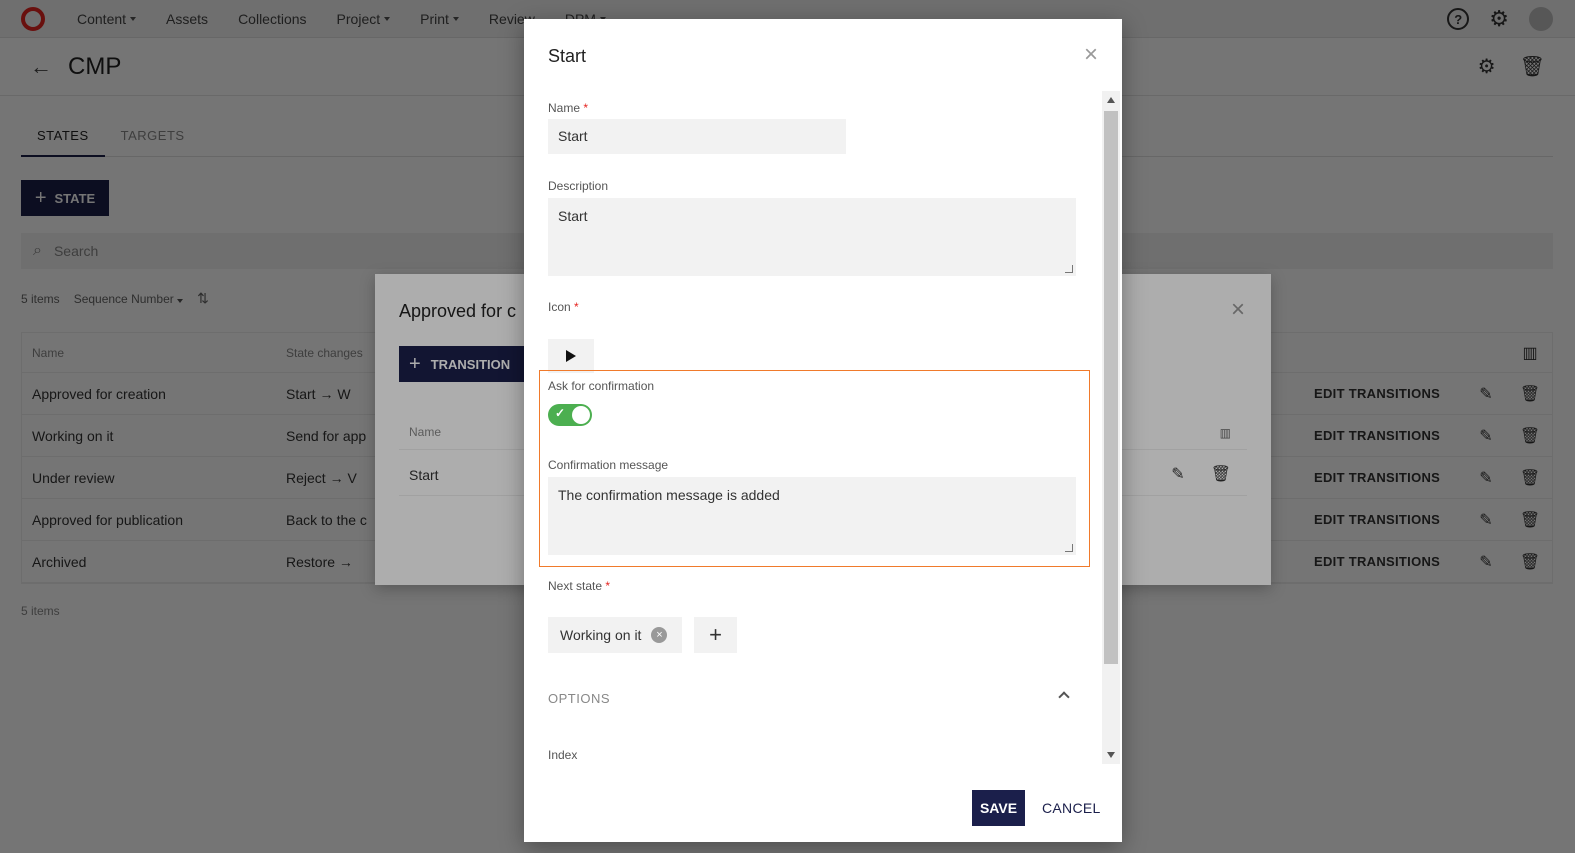 Image resolution: width=1575 pixels, height=853 pixels. What do you see at coordinates (697, 136) in the screenshot?
I see `name-field: Start` at bounding box center [697, 136].